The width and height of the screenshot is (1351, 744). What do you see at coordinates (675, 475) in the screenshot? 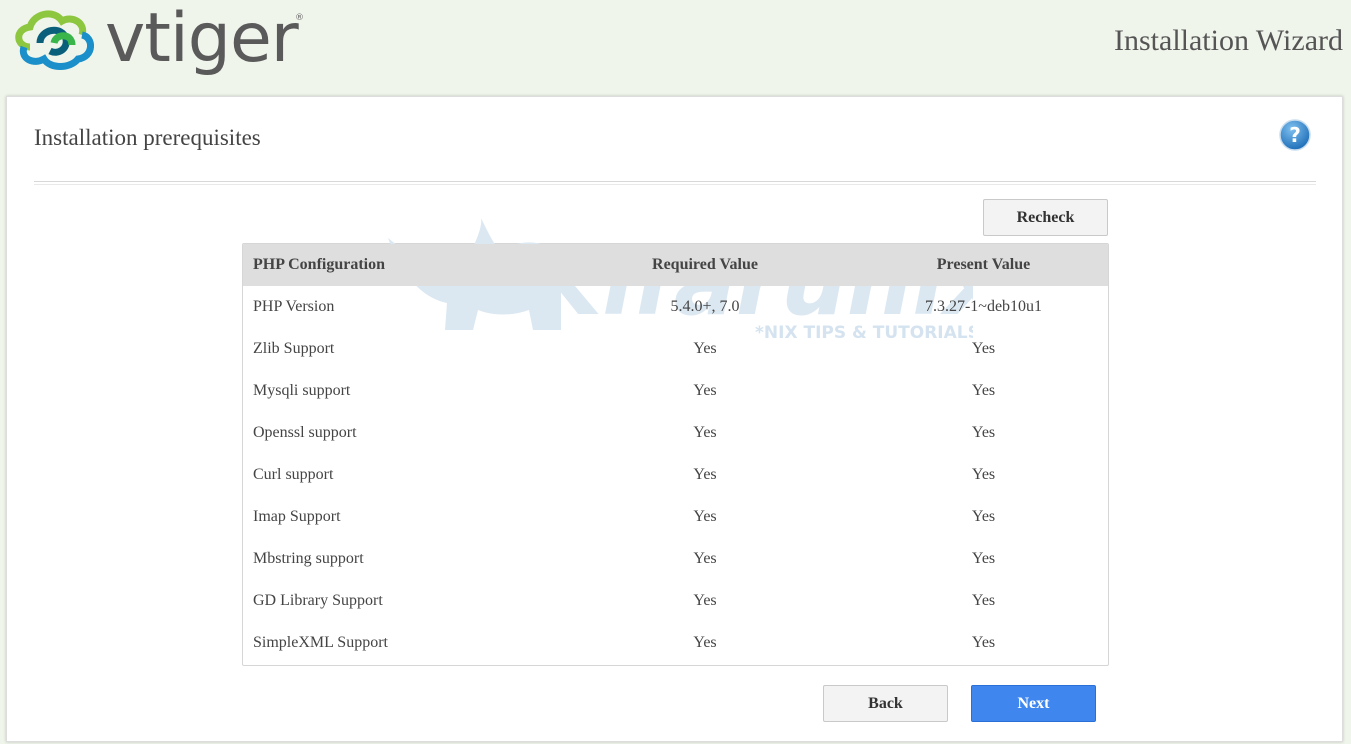
I see `table-row: Curl support Yes Yes` at bounding box center [675, 475].